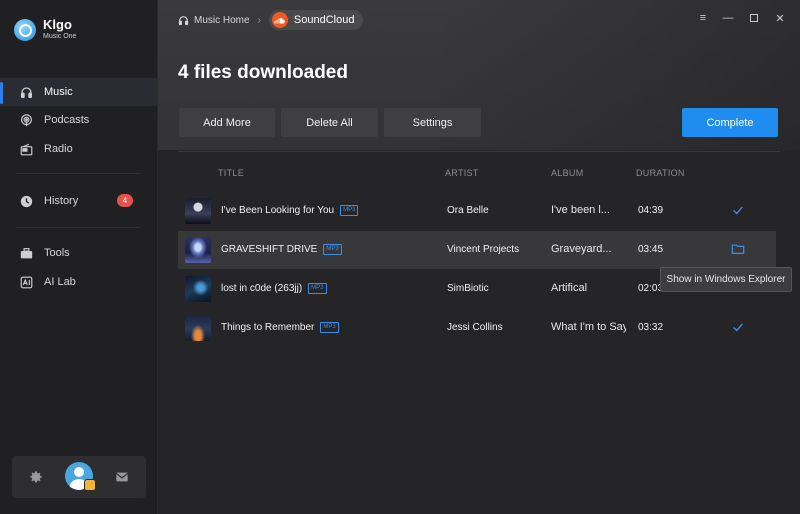 This screenshot has width=800, height=514. Describe the element at coordinates (468, 210) in the screenshot. I see `track-artist: Ora Belle` at that location.